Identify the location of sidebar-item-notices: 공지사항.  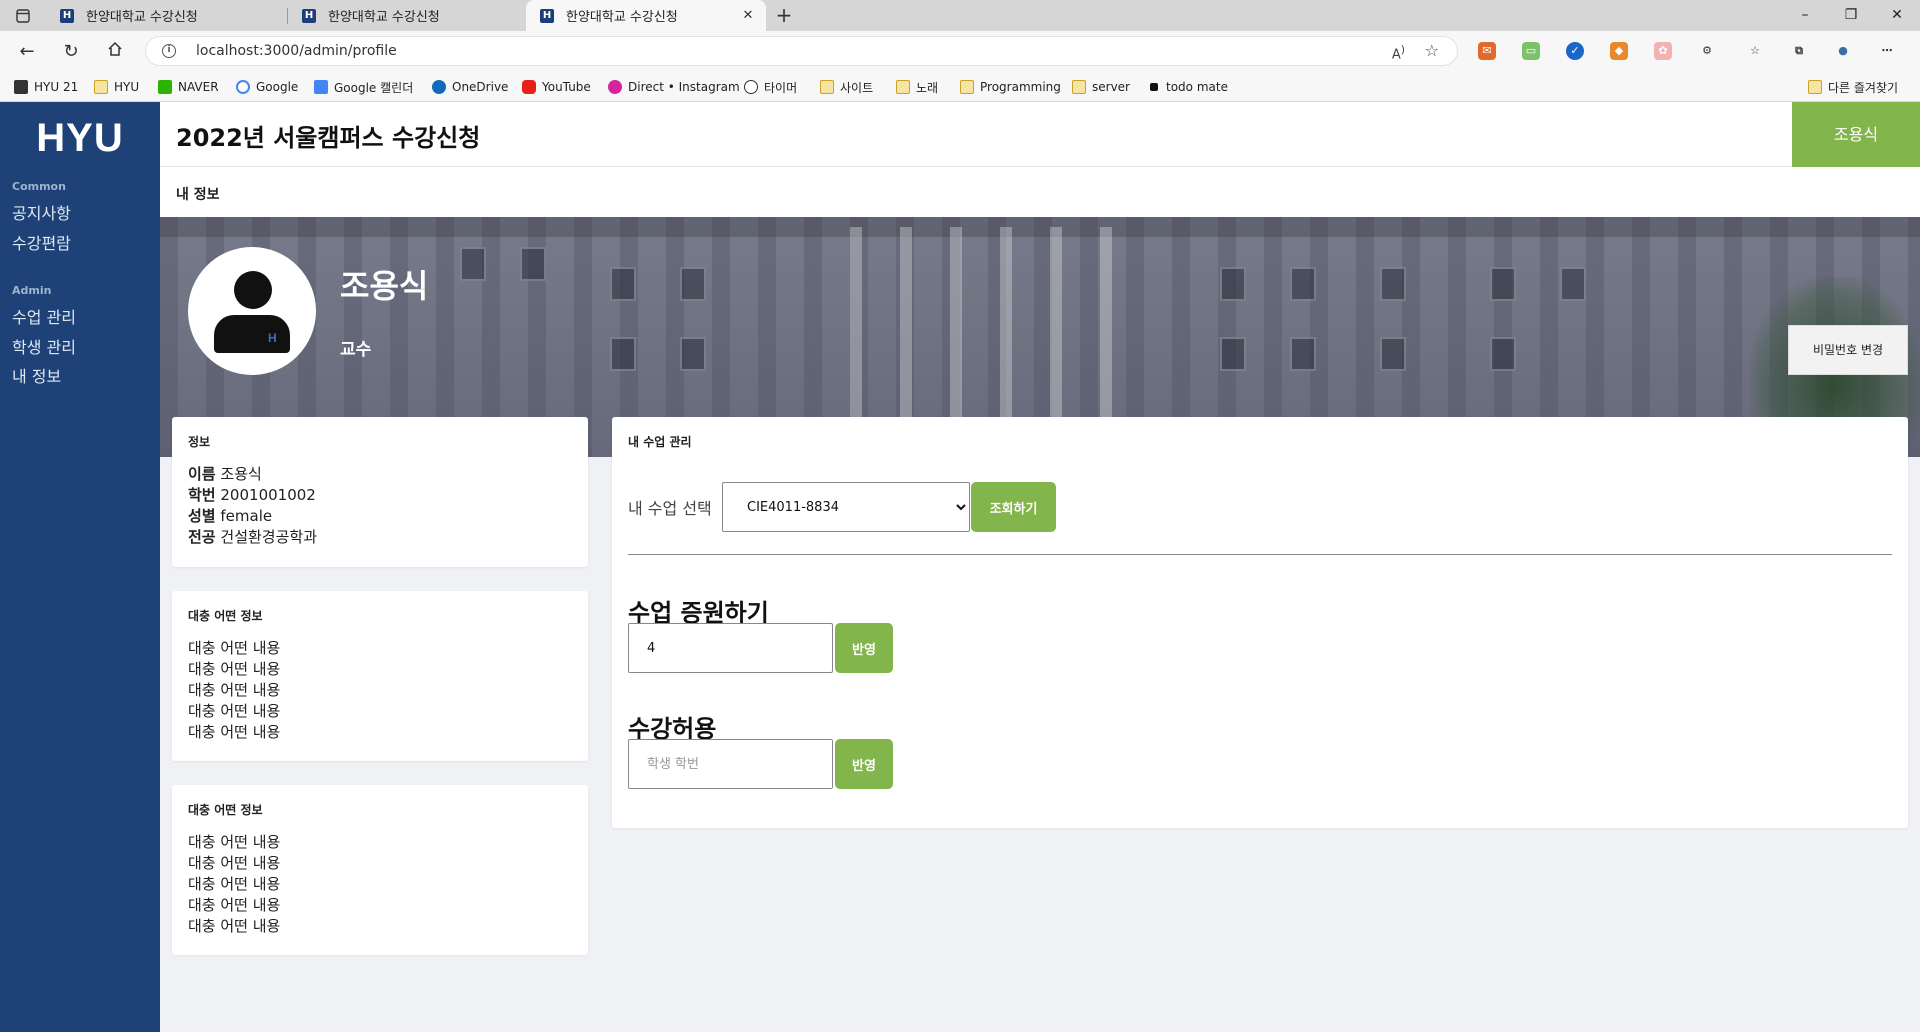
(41, 212).